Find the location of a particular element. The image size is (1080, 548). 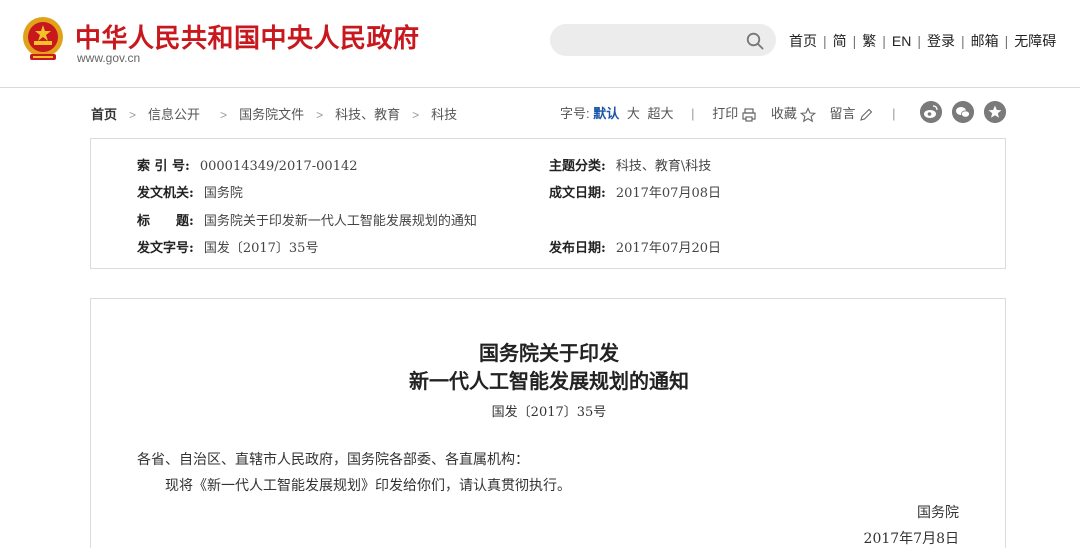

info-title-row: 标 题: 国务院关于印发新一代人工智能发展规划的通知 is located at coordinates (307, 219).